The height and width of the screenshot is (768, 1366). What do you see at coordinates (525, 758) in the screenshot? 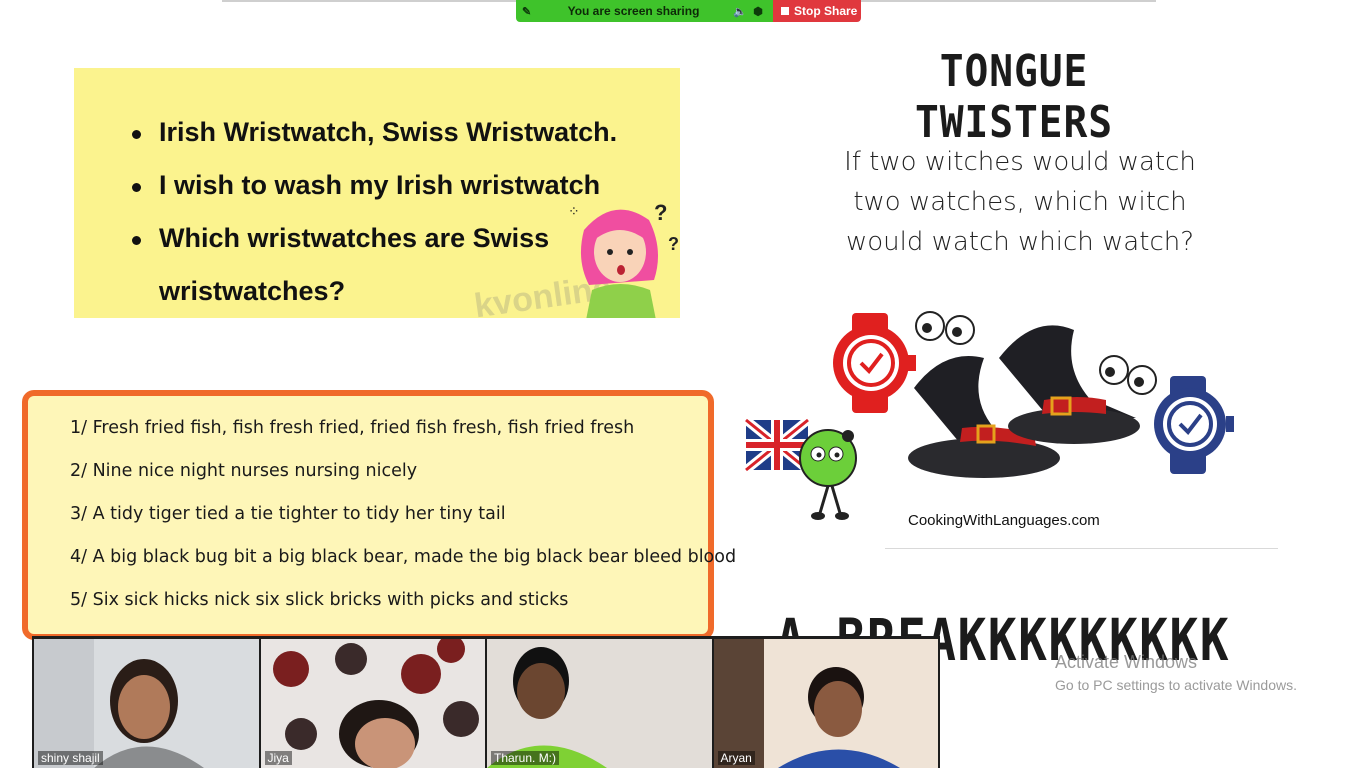
I see `participant-name: Tharun. M:)` at bounding box center [525, 758].